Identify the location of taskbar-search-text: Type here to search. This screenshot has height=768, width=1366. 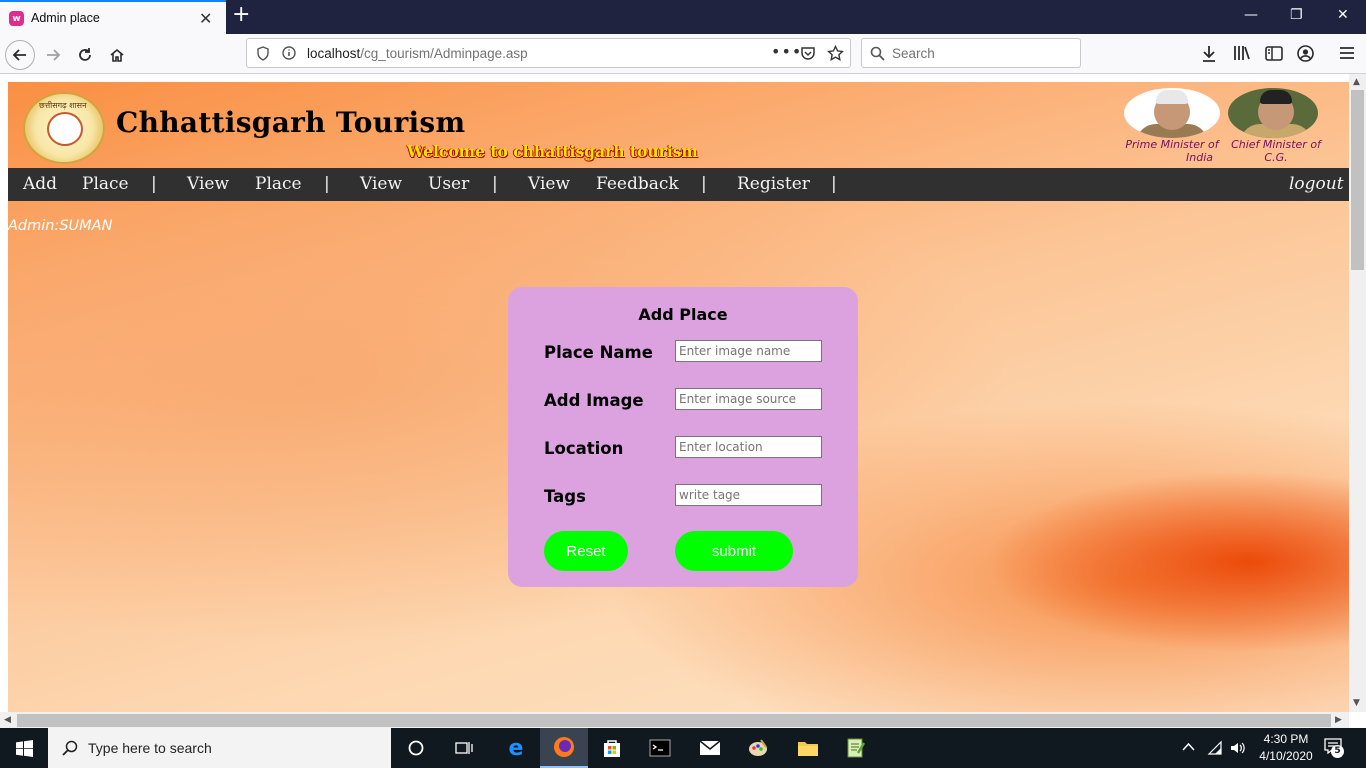
(150, 748).